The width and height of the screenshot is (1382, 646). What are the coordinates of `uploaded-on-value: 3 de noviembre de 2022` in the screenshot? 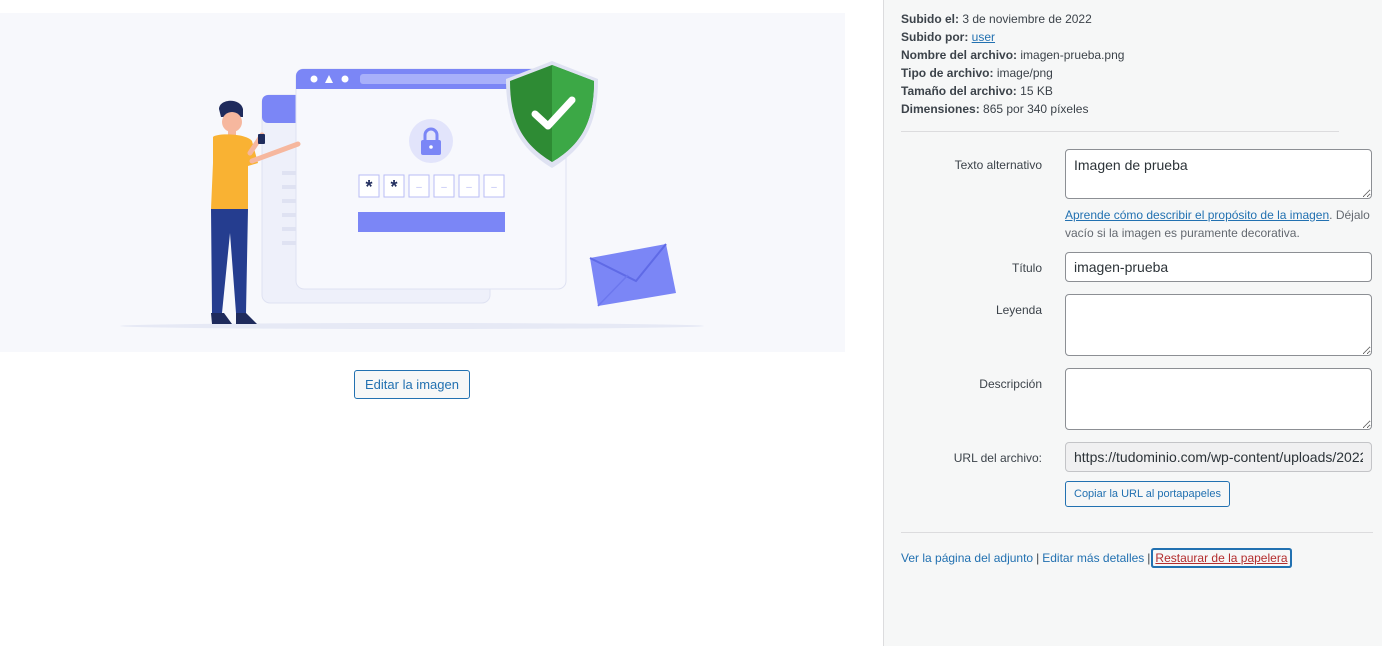 It's located at (1027, 19).